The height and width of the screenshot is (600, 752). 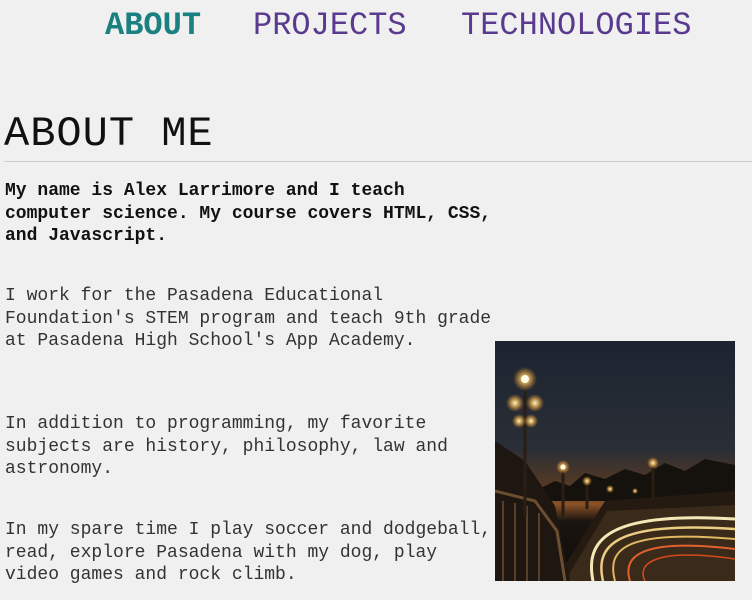 What do you see at coordinates (615, 461) in the screenshot?
I see `bridge-night-photo` at bounding box center [615, 461].